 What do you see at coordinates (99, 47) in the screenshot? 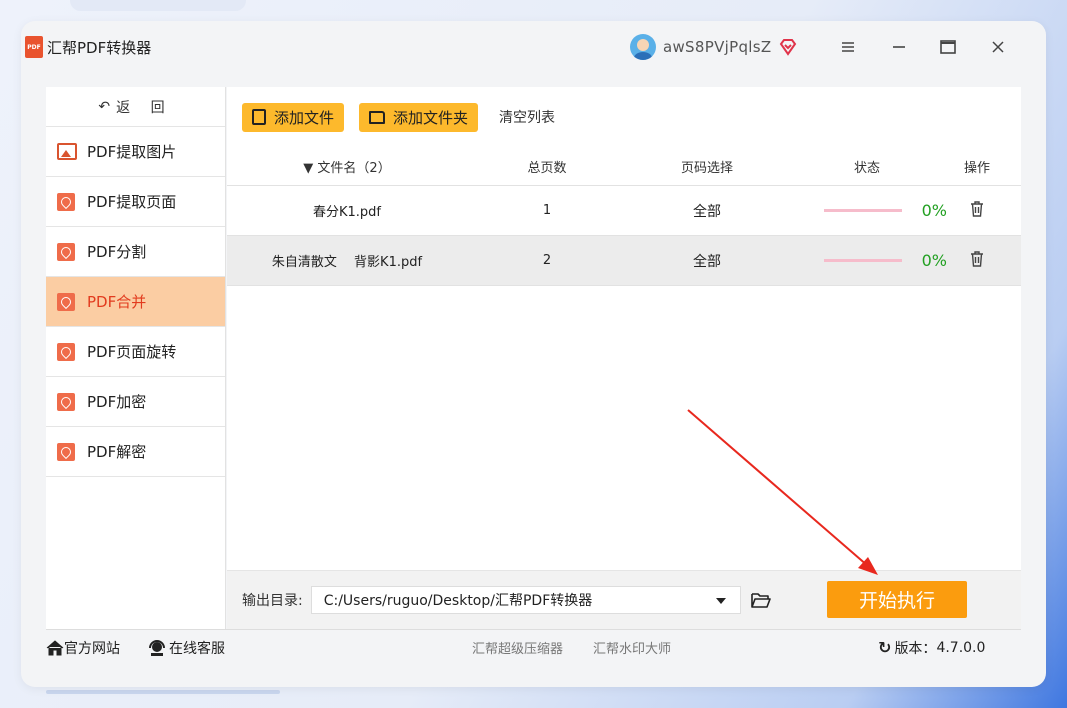
I see `app-title: 汇帮PDF转换器` at bounding box center [99, 47].